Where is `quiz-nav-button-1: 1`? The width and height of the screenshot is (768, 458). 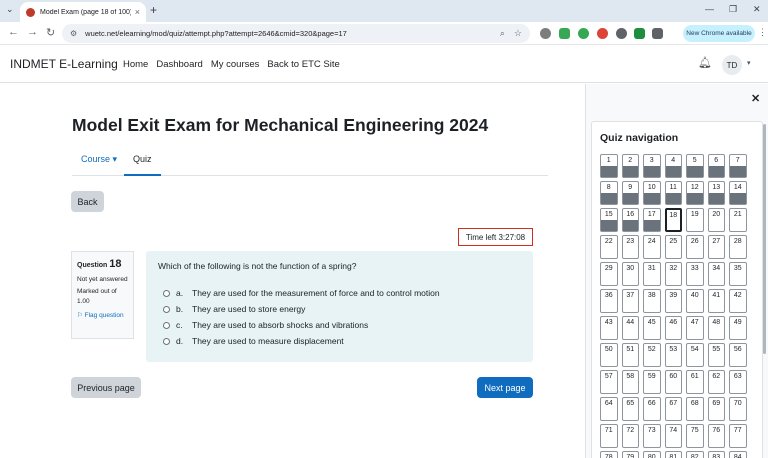
quiz-nav-button-1: 1 is located at coordinates (609, 166).